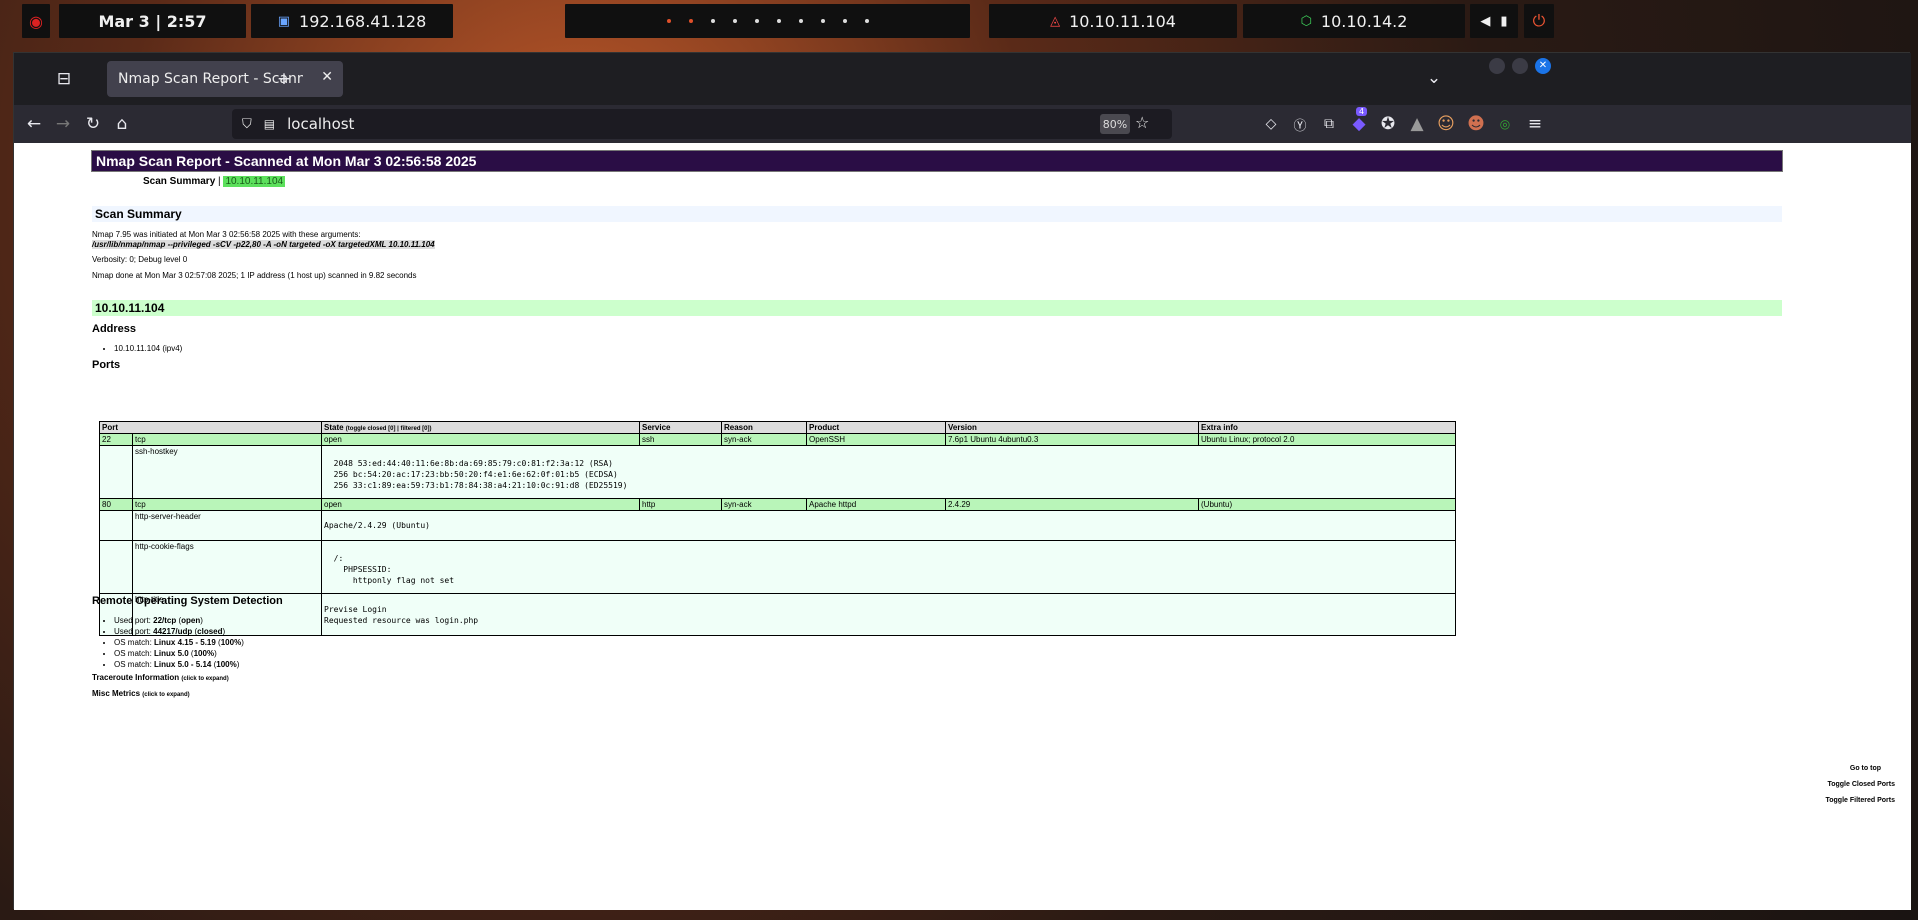 This screenshot has height=920, width=1918. I want to click on tab-list-chevron-icon: ⌄, so click(1434, 78).